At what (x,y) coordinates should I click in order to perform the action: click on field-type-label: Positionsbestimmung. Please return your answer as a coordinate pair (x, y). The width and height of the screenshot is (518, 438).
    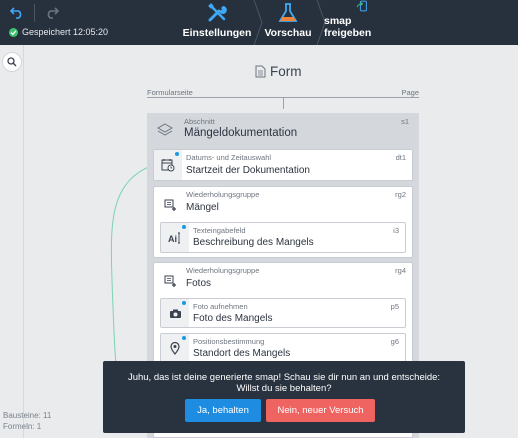
    Looking at the image, I should click on (229, 341).